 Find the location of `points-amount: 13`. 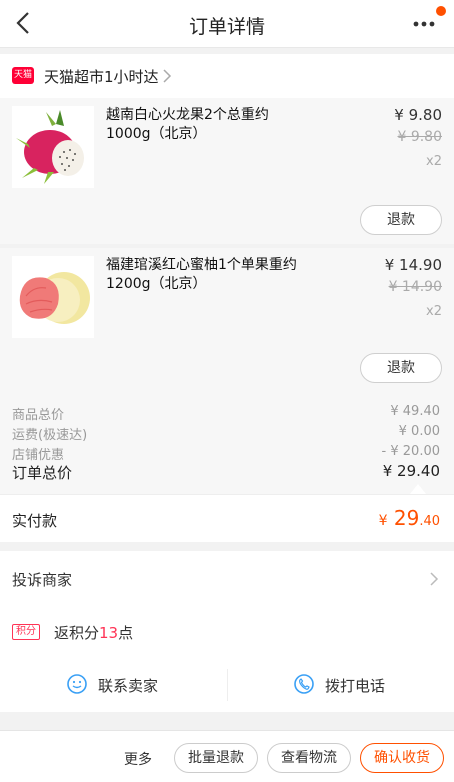

points-amount: 13 is located at coordinates (109, 633).